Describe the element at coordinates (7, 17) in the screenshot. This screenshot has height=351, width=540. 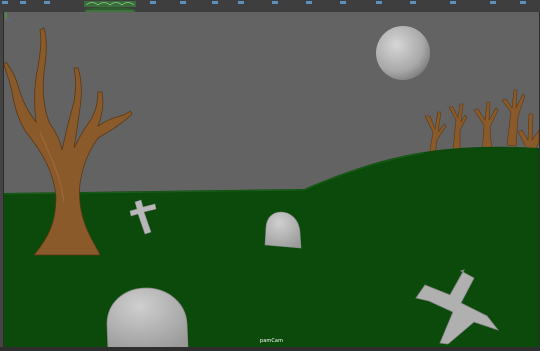
I see `axis-gizmo-icon` at that location.